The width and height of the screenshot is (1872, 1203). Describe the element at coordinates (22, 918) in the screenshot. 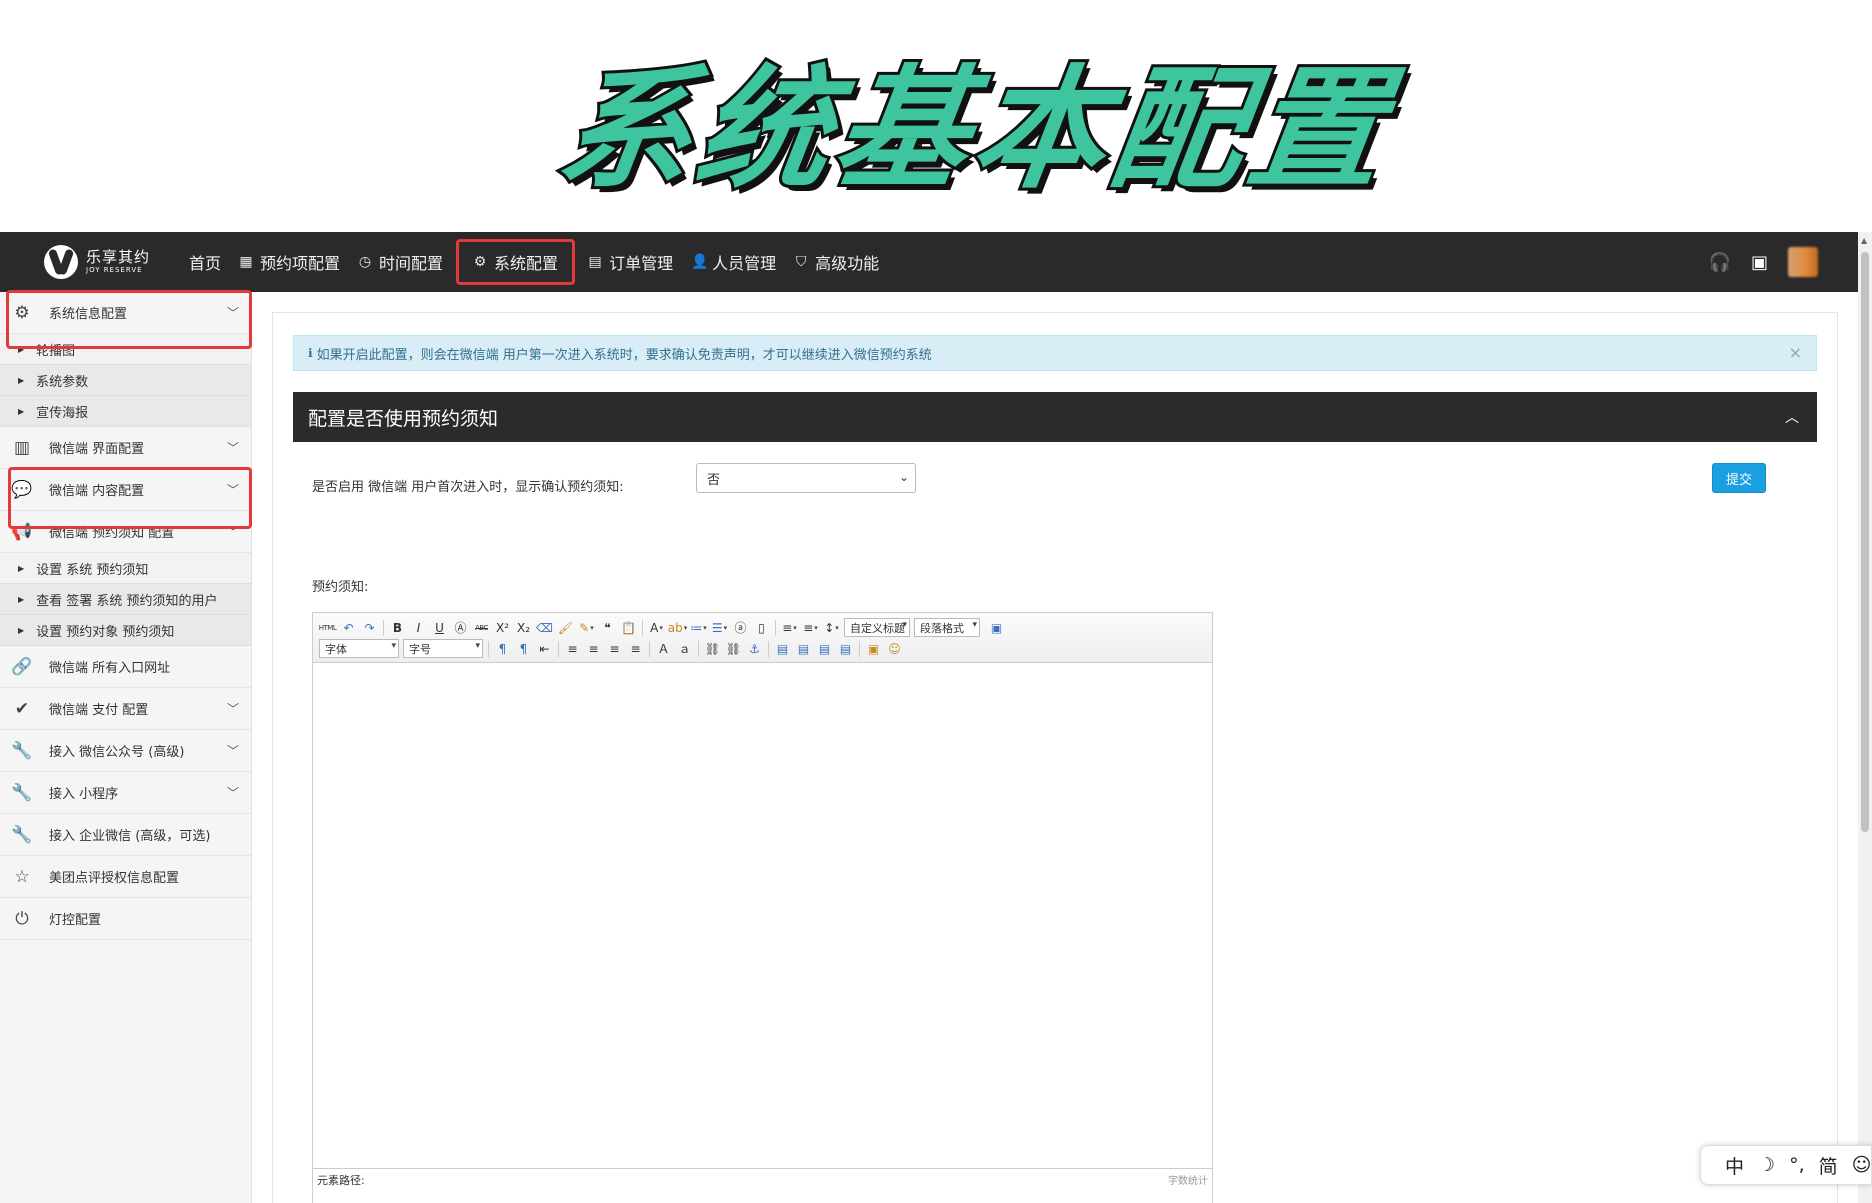

I see `power-icon: ⏻` at that location.